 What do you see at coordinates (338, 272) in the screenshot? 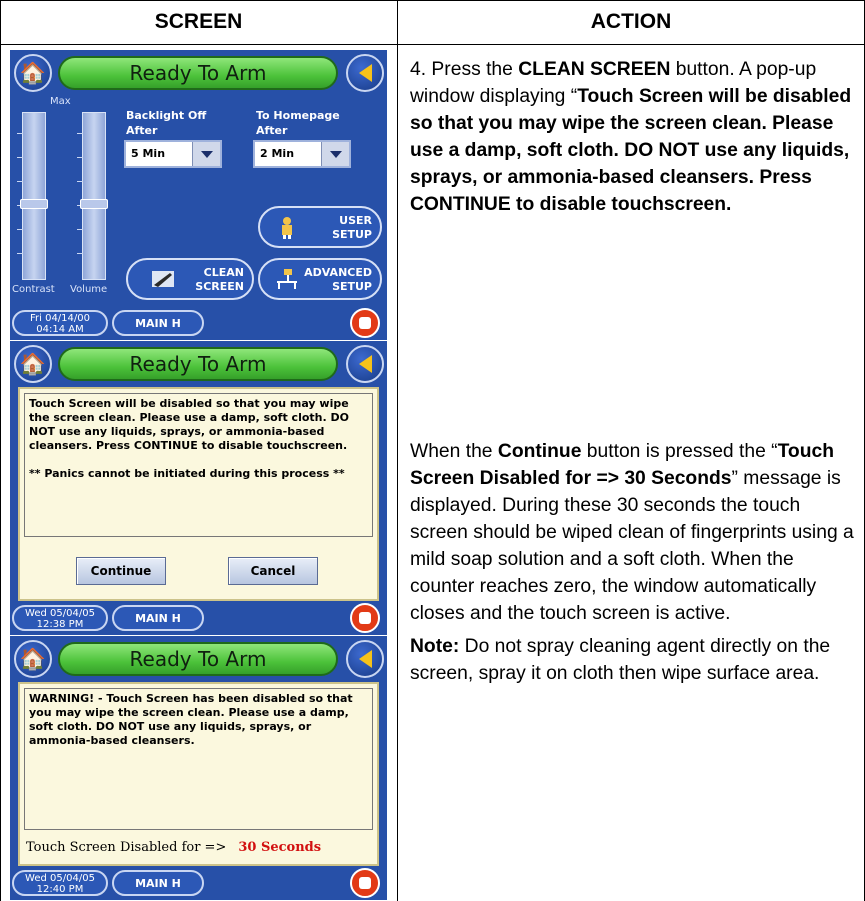
I see `advanced-setup-line1: ADVANCED` at bounding box center [338, 272].